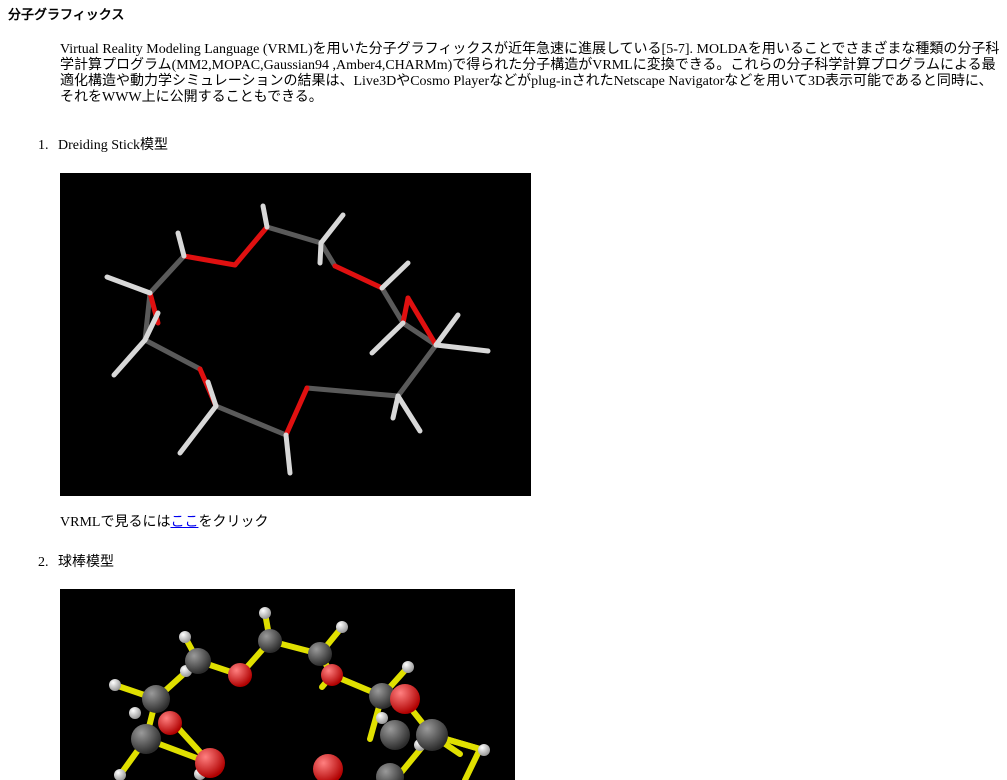 This screenshot has width=1007, height=780. I want to click on ball-and-stick-model-image, so click(287, 684).